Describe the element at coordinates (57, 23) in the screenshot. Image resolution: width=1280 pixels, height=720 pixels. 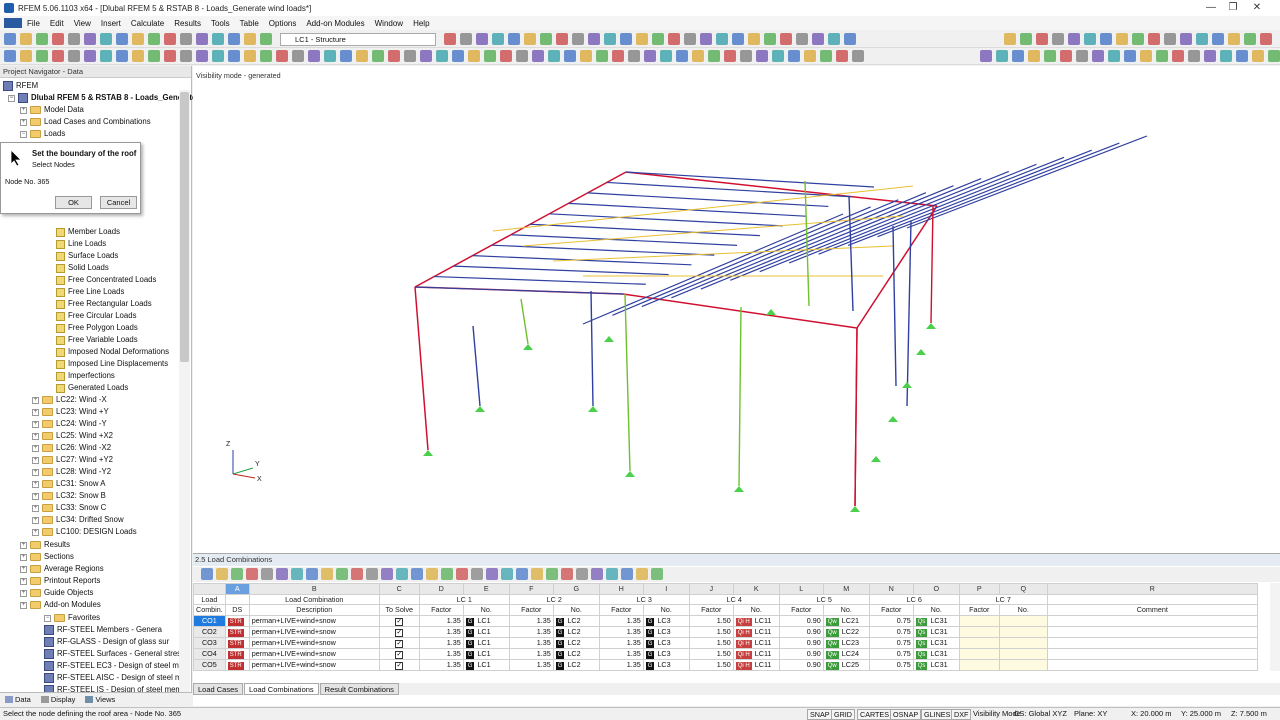
I see `menu-edit: Edit` at that location.